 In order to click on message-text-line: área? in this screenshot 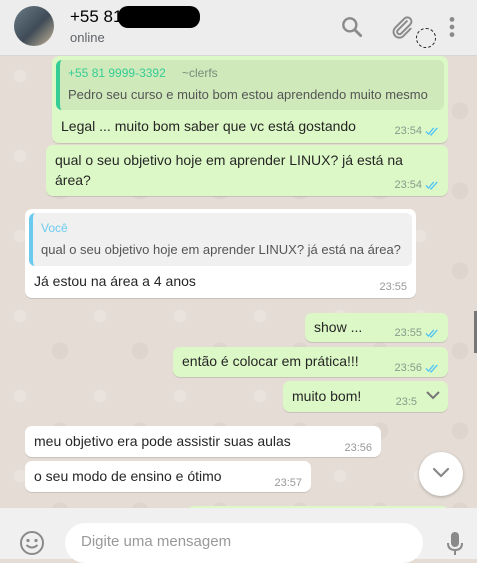, I will do `click(73, 180)`.